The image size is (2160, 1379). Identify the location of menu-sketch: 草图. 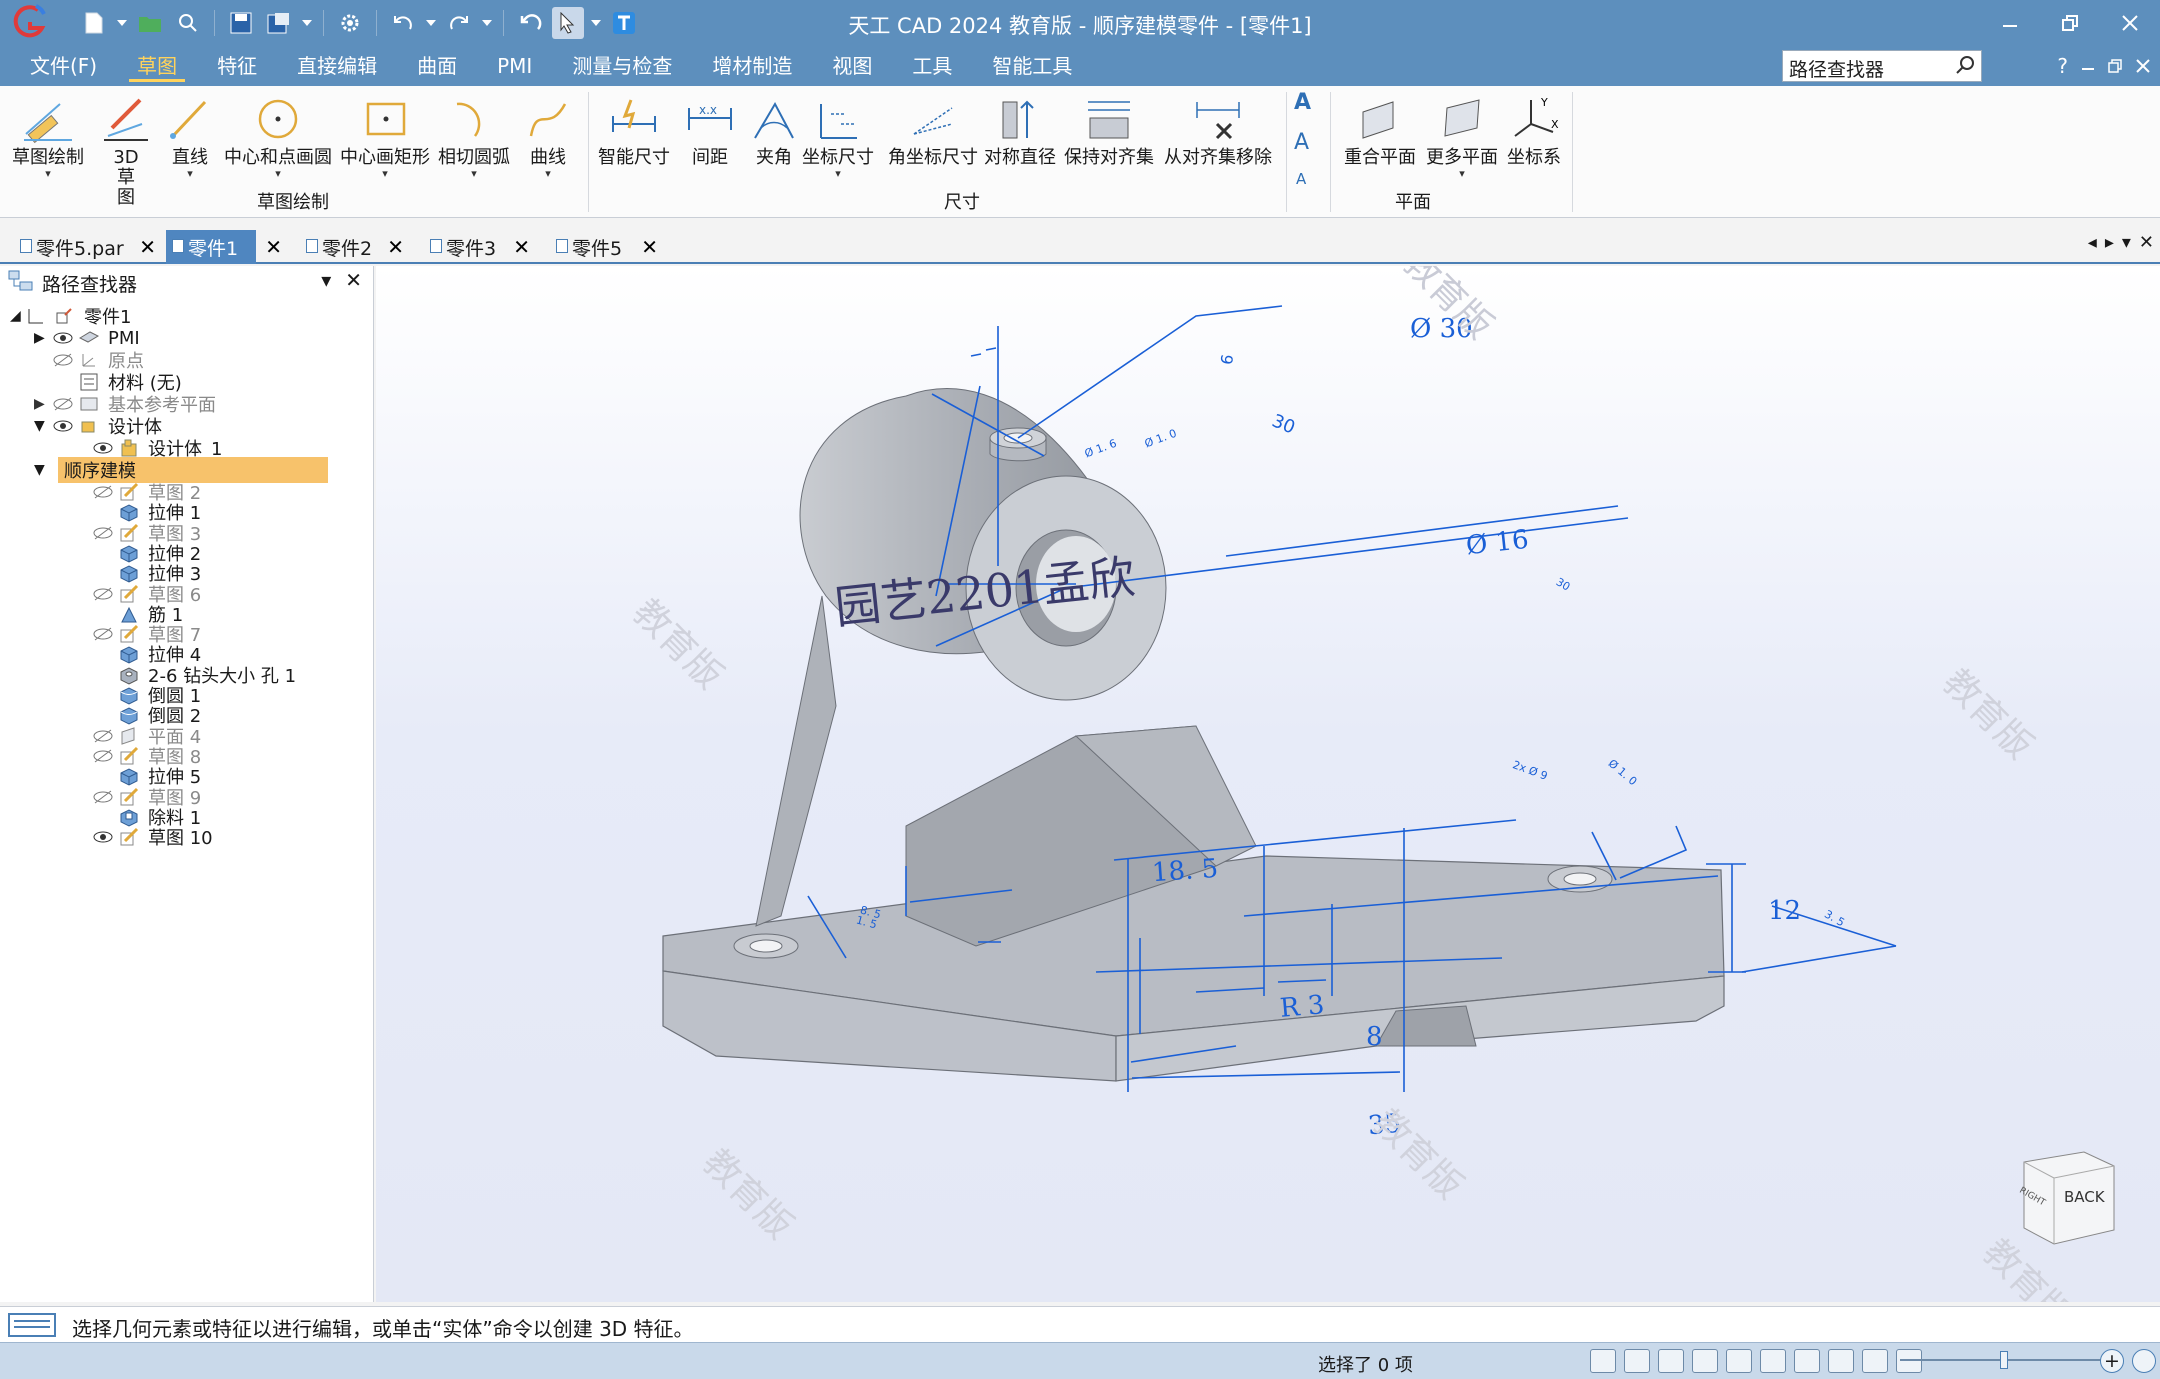
(157, 66).